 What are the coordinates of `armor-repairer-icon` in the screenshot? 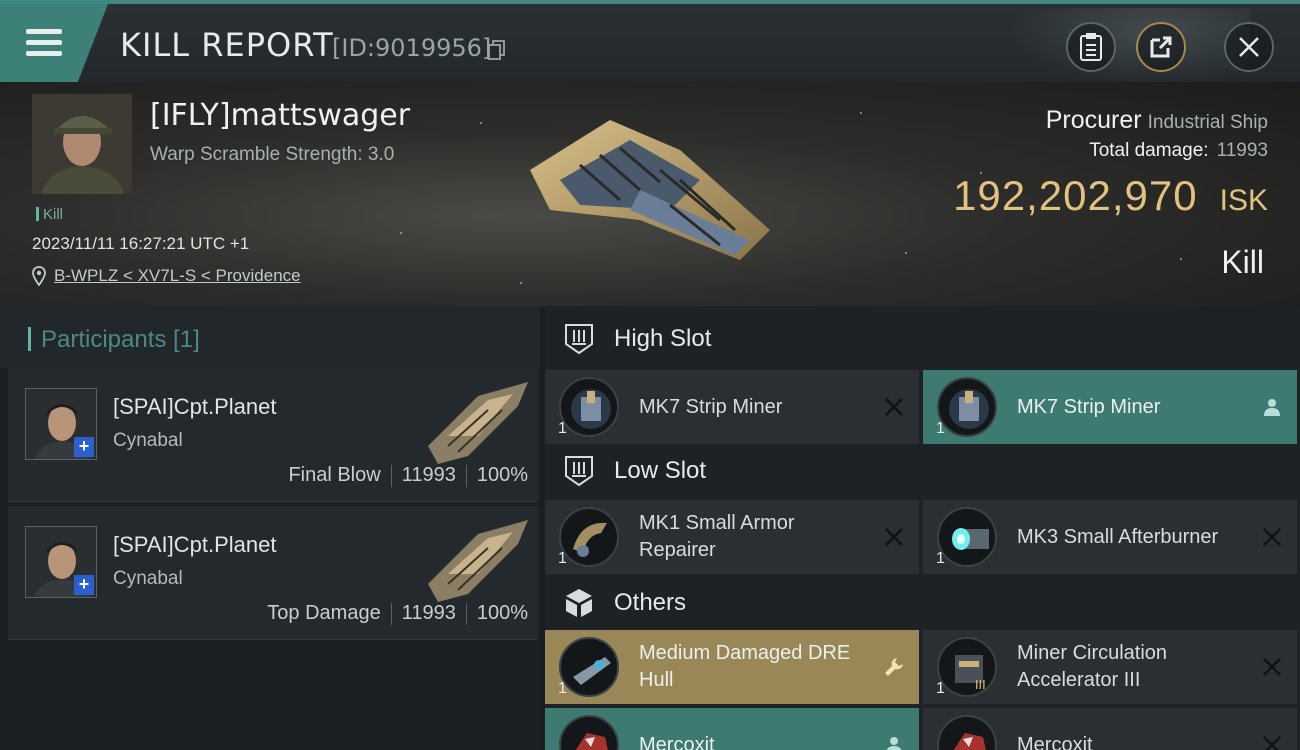 It's located at (589, 537).